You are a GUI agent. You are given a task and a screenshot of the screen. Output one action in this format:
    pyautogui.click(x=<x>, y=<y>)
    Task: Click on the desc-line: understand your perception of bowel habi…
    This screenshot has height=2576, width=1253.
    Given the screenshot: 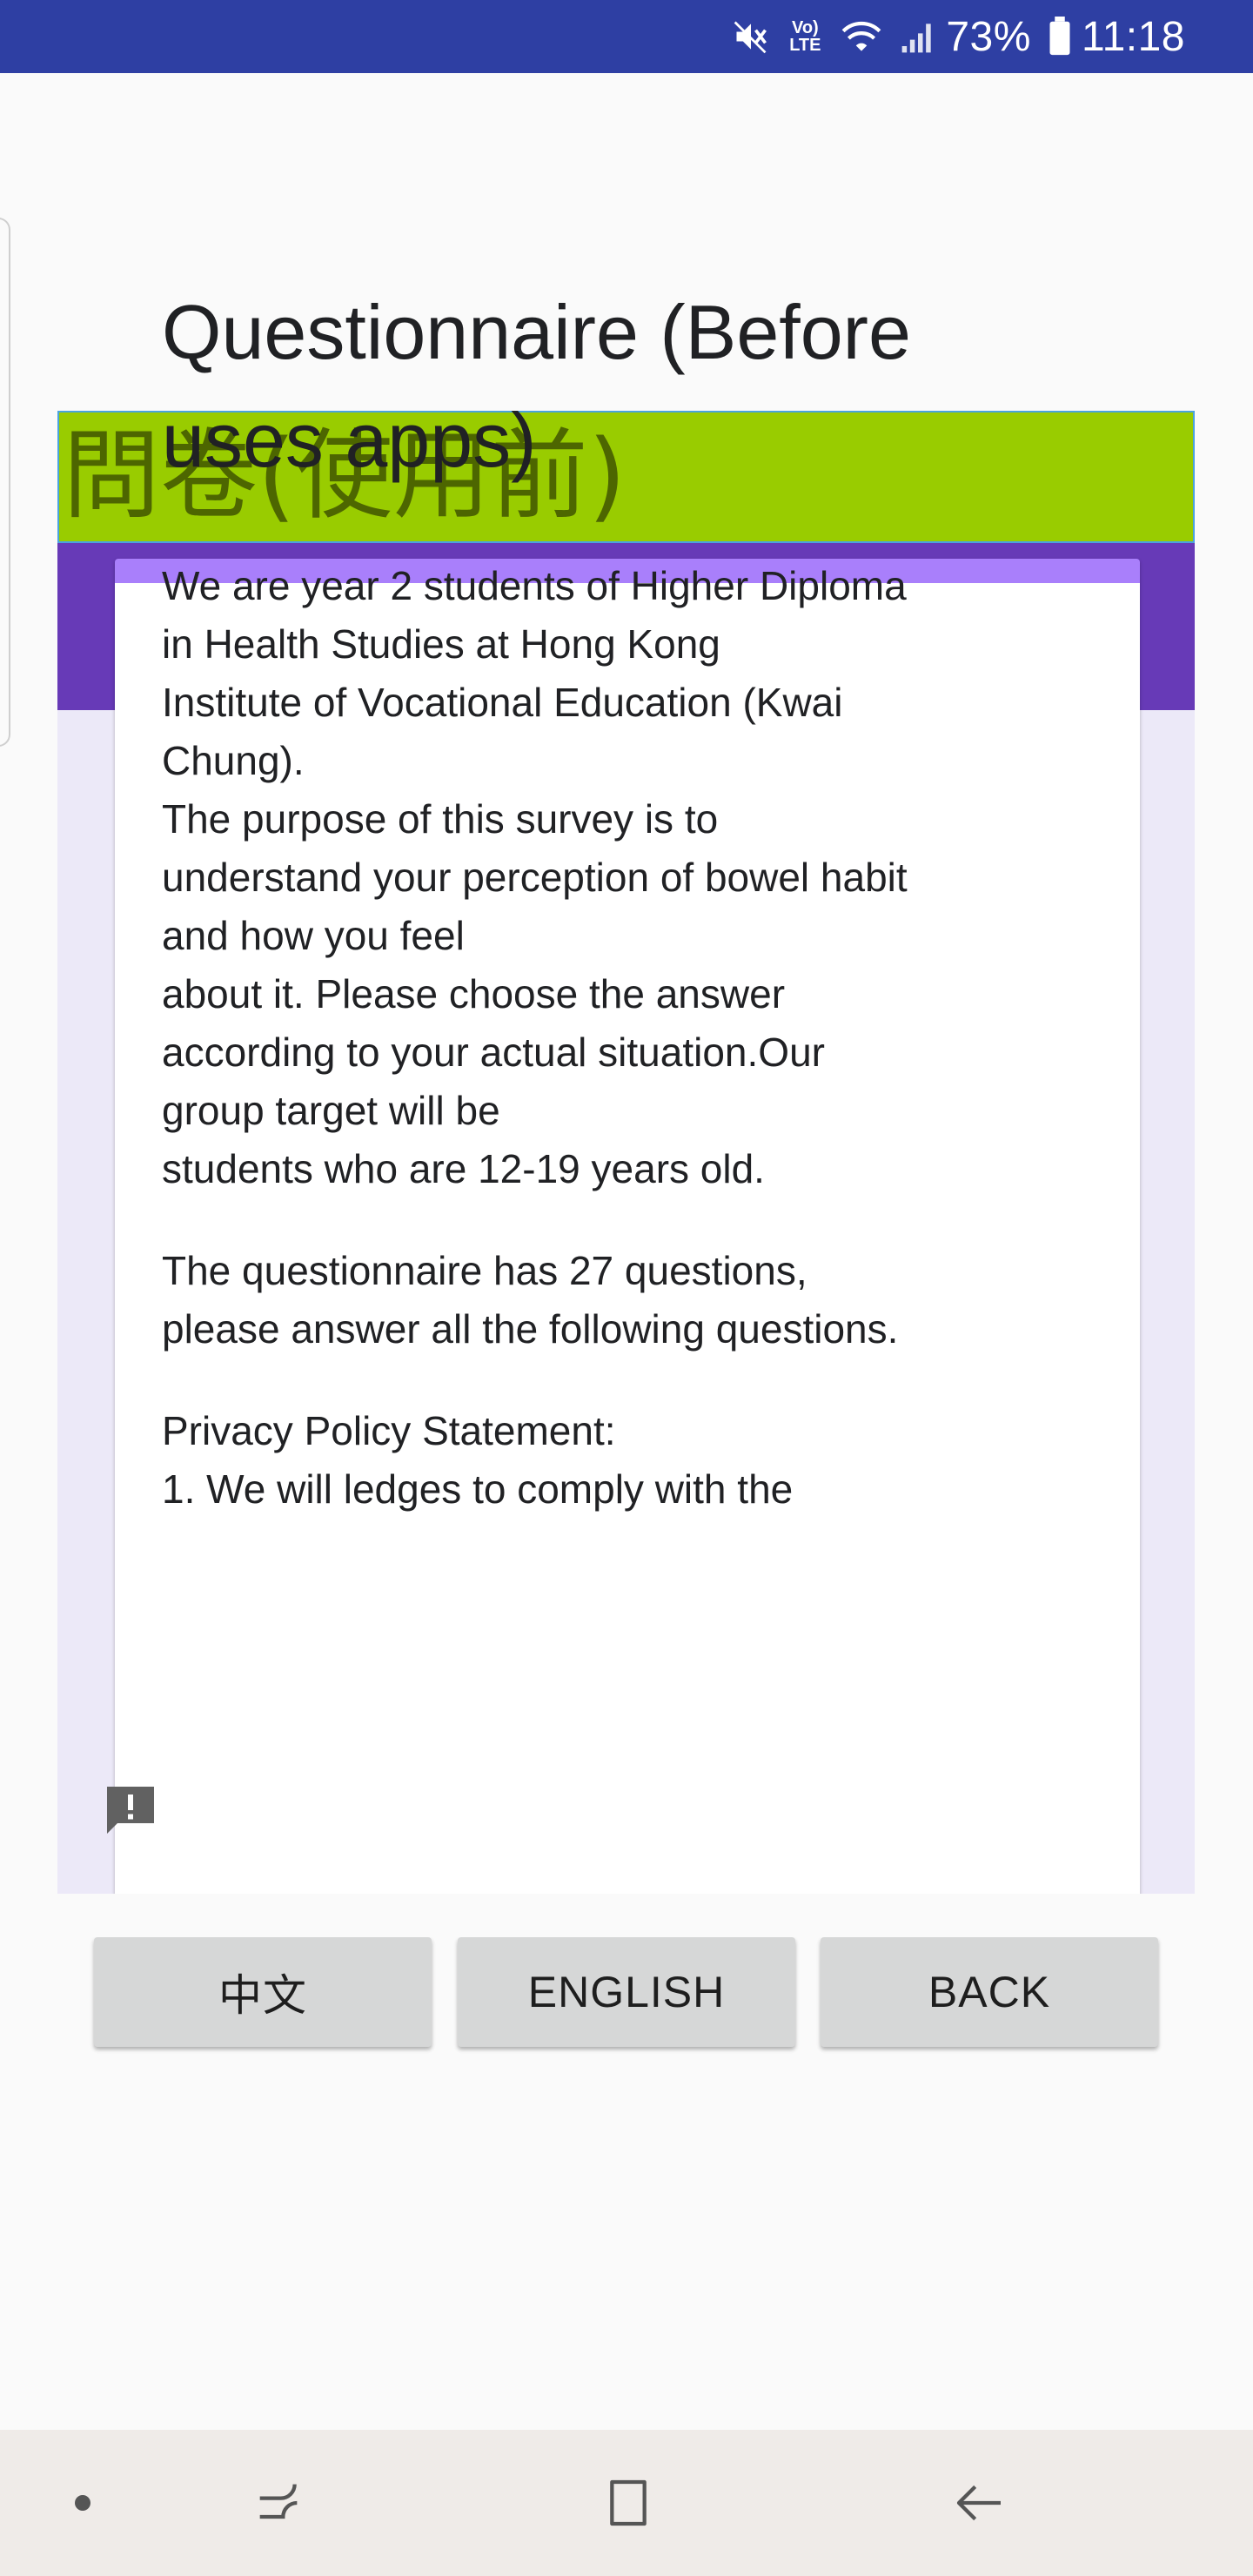 What is the action you would take?
    pyautogui.click(x=535, y=877)
    